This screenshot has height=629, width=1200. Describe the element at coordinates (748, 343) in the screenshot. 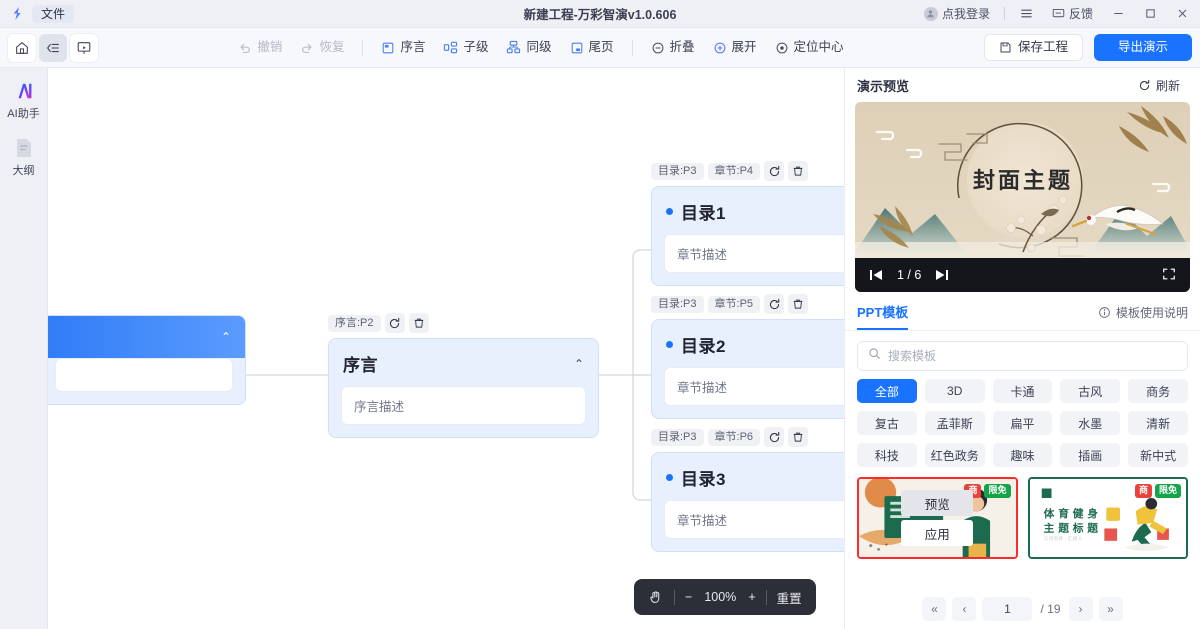

I see `chapter-2-header: 目录2` at that location.